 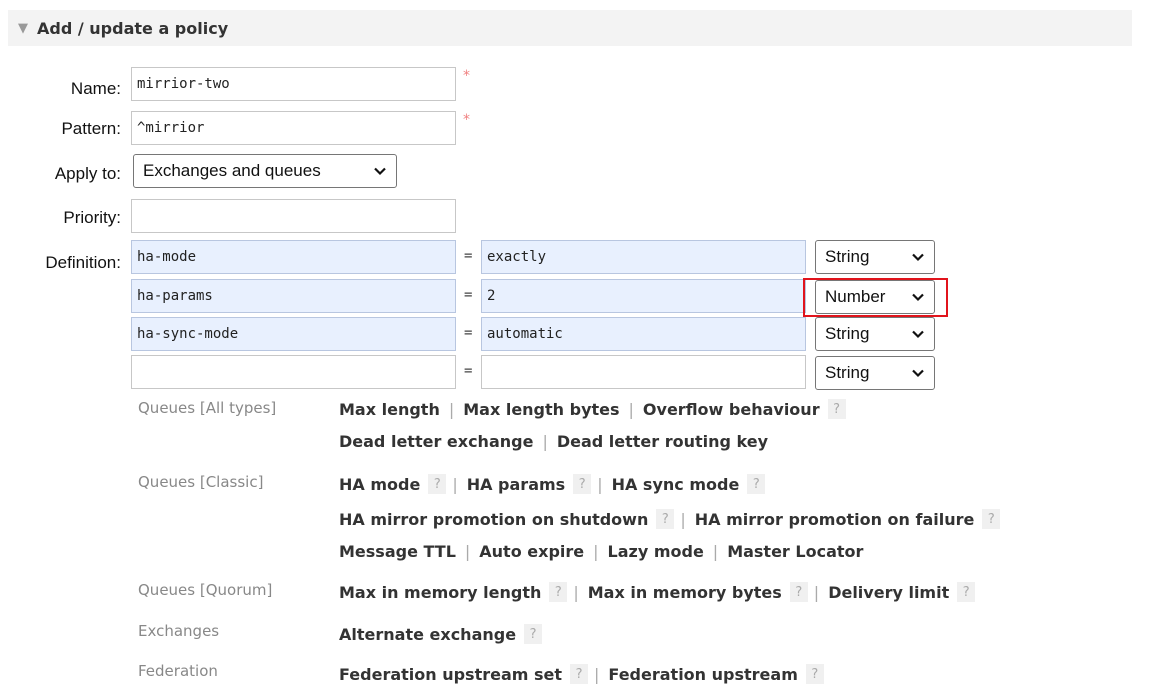 I want to click on definition-key-value: ha-sync-mode, so click(x=188, y=334).